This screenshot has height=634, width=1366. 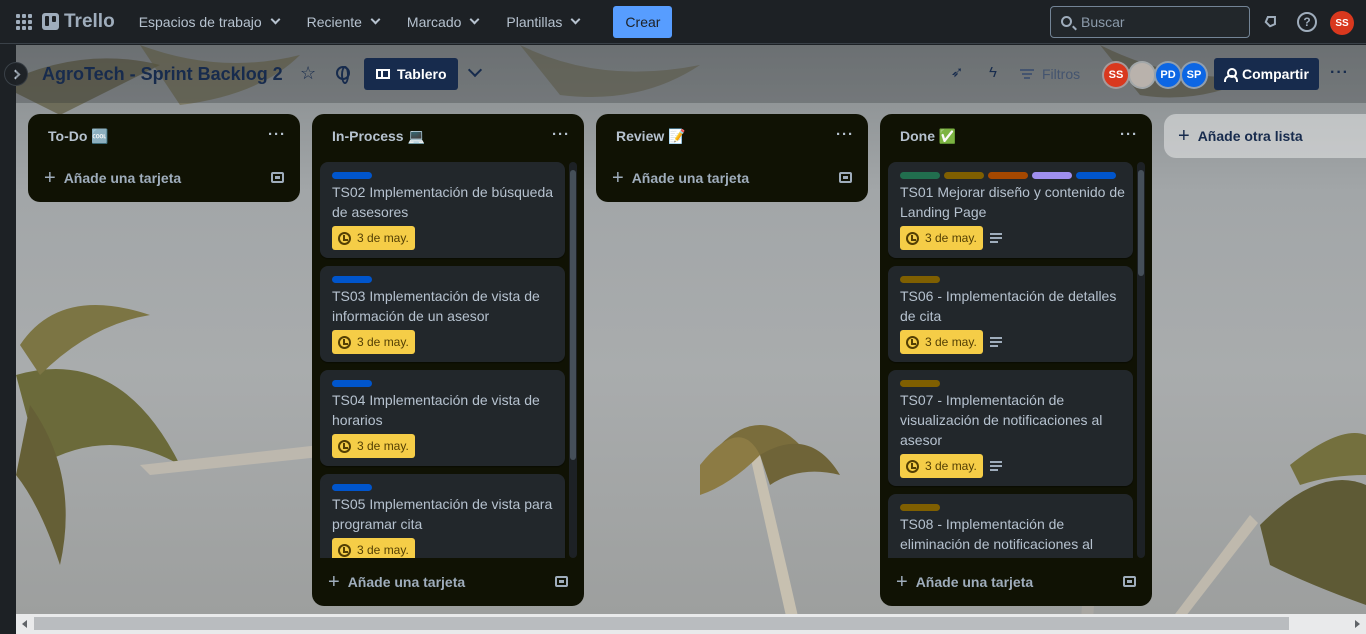 I want to click on add-list-button: + Añade otra lista, so click(x=1265, y=136).